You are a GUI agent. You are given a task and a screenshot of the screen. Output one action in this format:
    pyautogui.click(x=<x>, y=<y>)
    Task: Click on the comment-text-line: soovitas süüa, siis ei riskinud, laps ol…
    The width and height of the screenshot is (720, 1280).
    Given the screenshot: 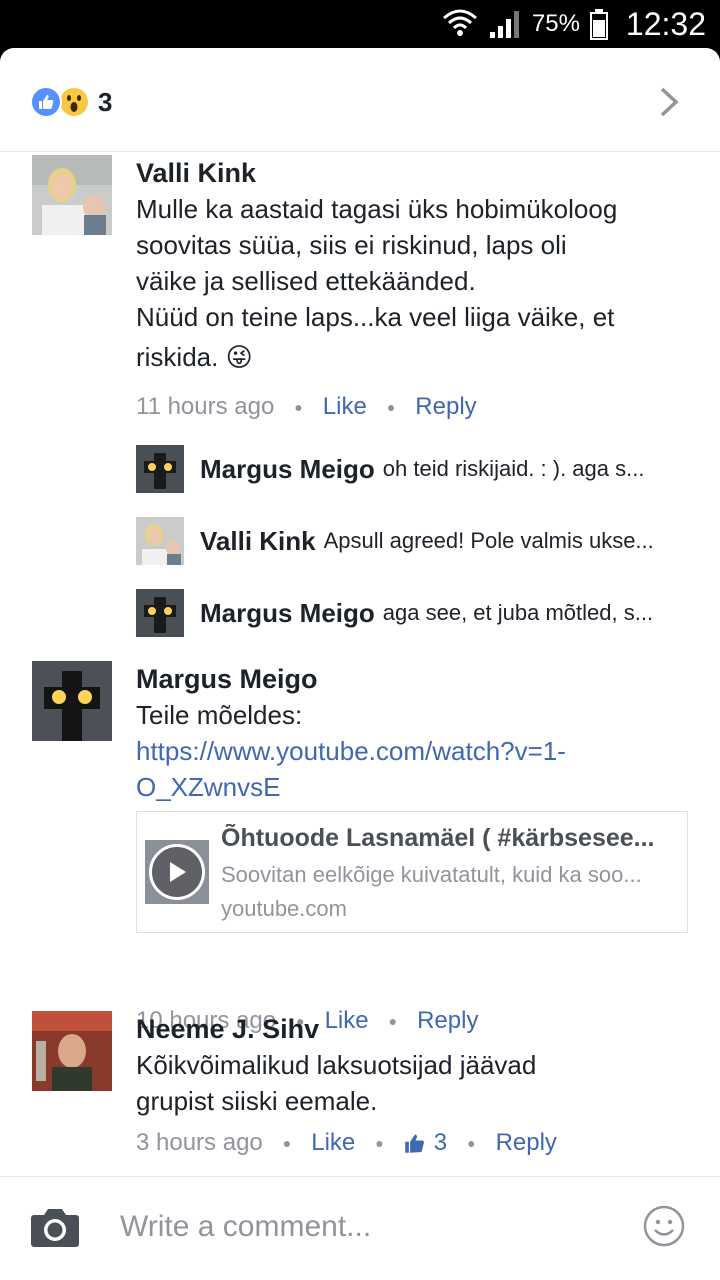 What is the action you would take?
    pyautogui.click(x=351, y=245)
    